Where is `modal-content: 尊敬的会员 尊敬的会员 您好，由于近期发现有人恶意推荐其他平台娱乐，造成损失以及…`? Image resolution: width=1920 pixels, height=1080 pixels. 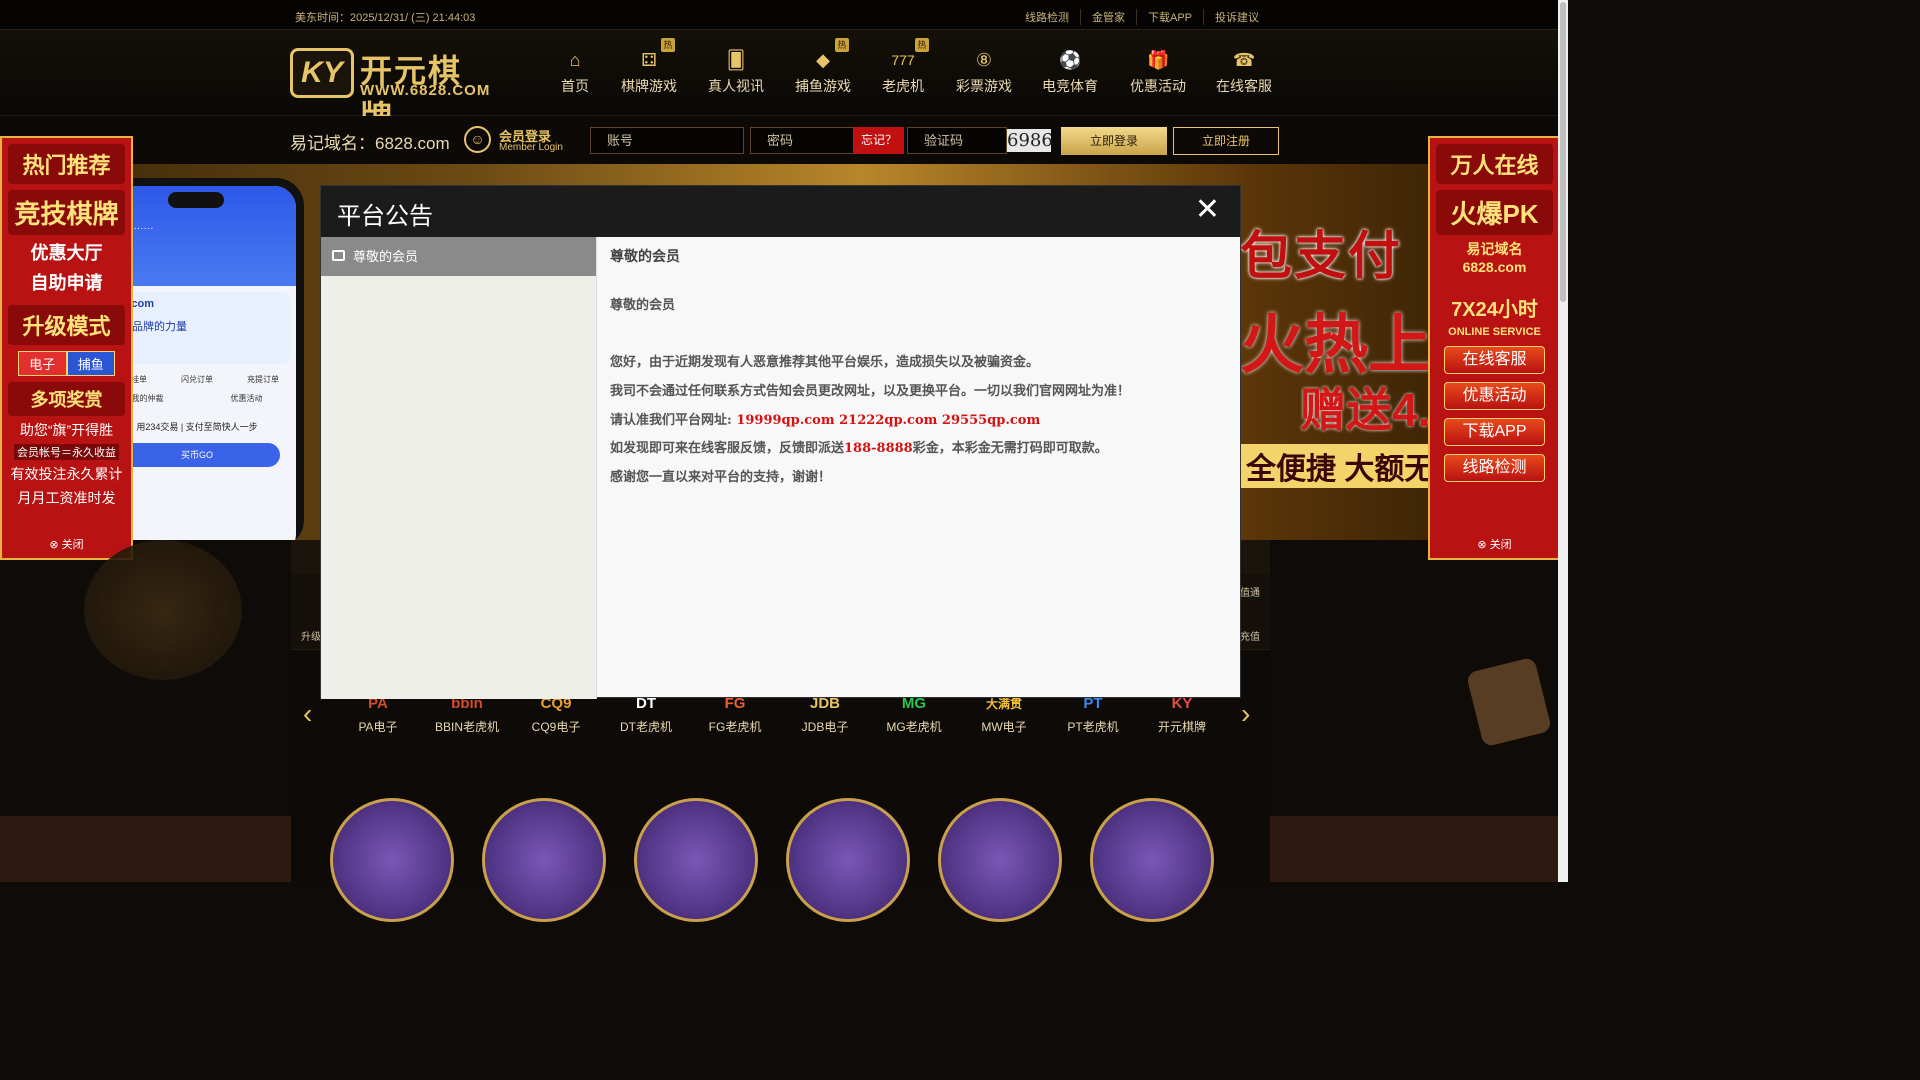 modal-content: 尊敬的会员 尊敬的会员 您好，由于近期发现有人恶意推荐其他平台娱乐，造成损失以及… is located at coordinates (920, 369).